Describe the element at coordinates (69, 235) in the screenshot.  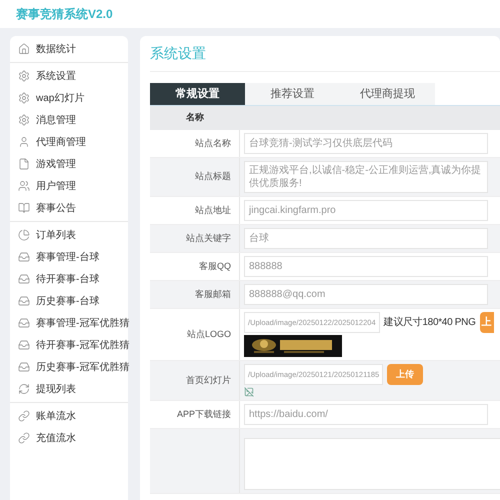
I see `sidebar-item: 订单列表` at that location.